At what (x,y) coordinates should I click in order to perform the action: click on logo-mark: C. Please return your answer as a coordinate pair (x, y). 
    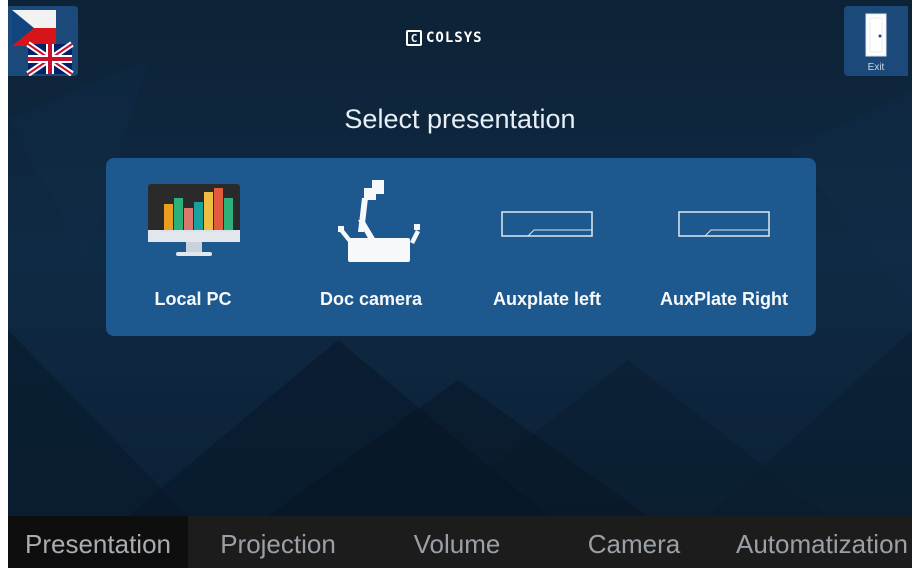
    Looking at the image, I should click on (414, 38).